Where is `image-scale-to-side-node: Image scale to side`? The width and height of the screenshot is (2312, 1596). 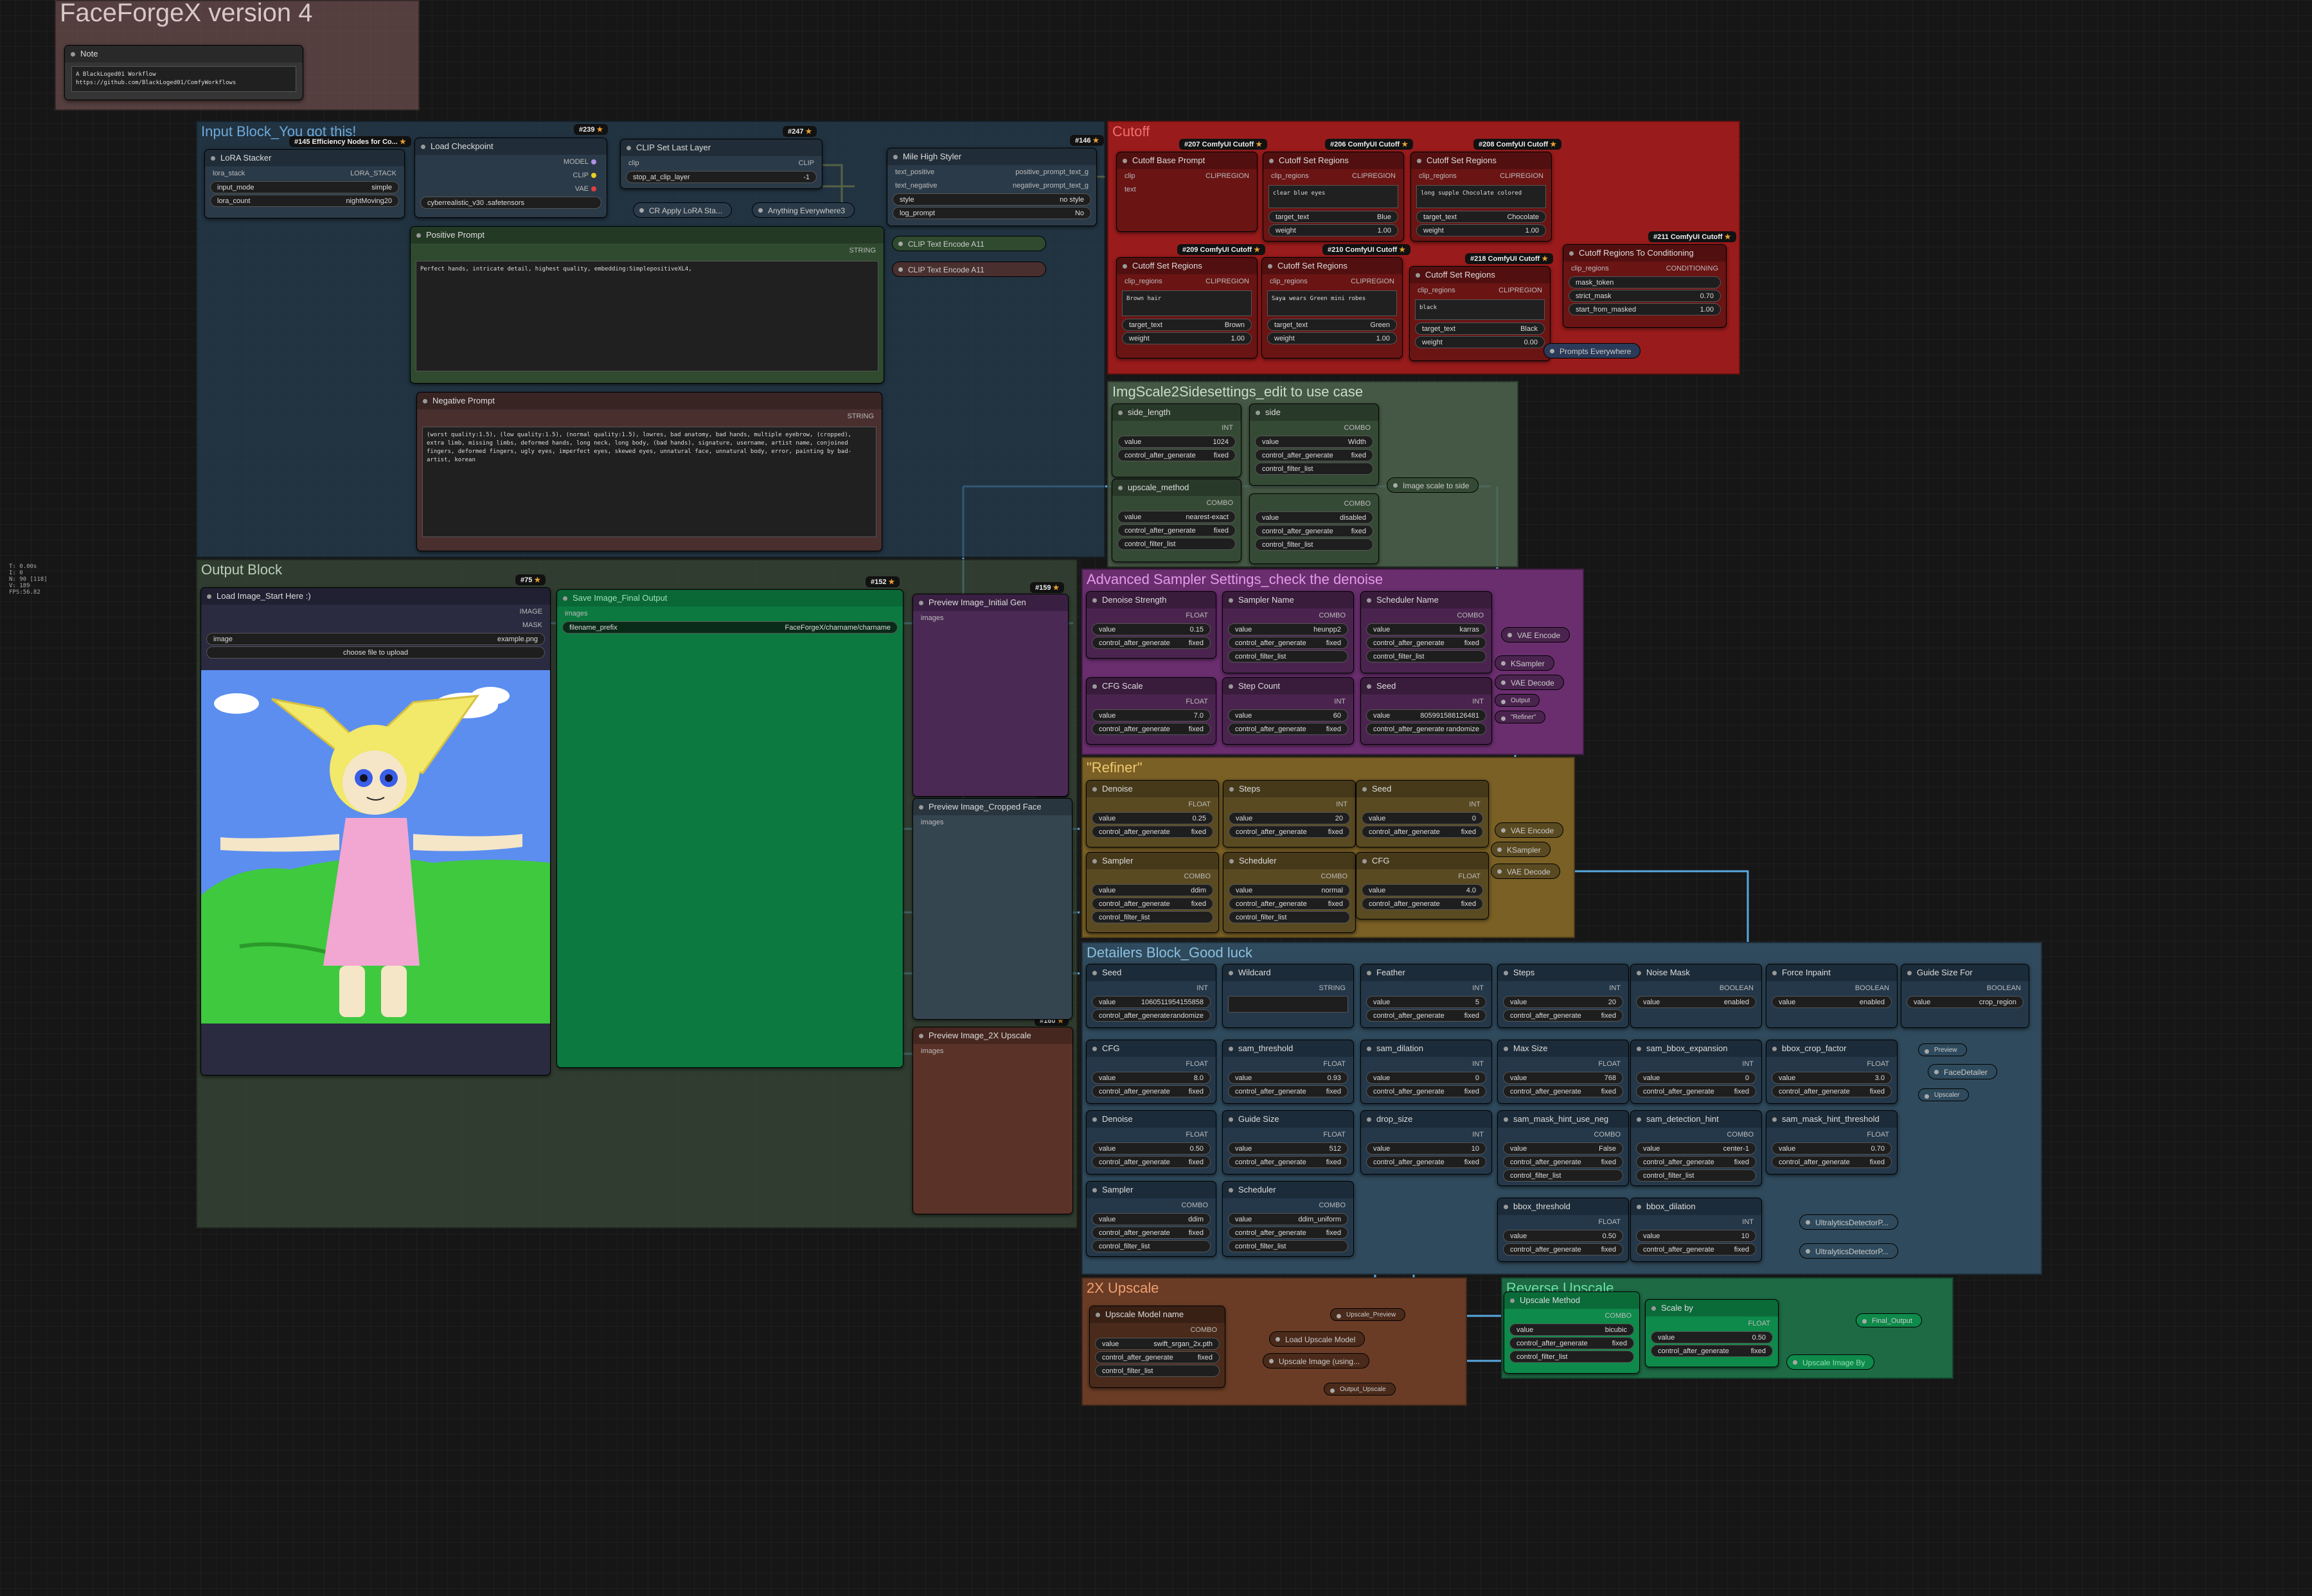 image-scale-to-side-node: Image scale to side is located at coordinates (1433, 485).